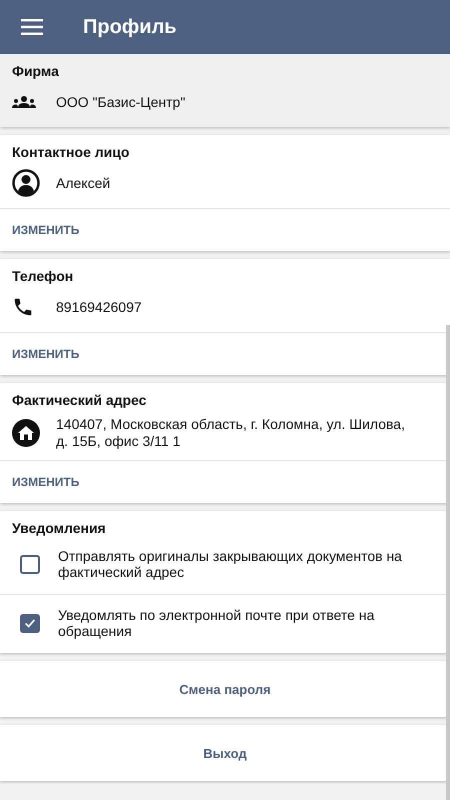  Describe the element at coordinates (99, 307) in the screenshot. I see `field-value: 89169426097` at that location.